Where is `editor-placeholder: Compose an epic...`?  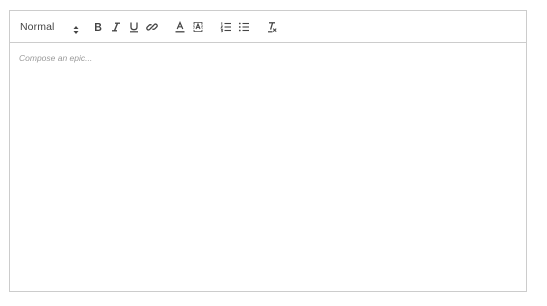 editor-placeholder: Compose an epic... is located at coordinates (56, 58).